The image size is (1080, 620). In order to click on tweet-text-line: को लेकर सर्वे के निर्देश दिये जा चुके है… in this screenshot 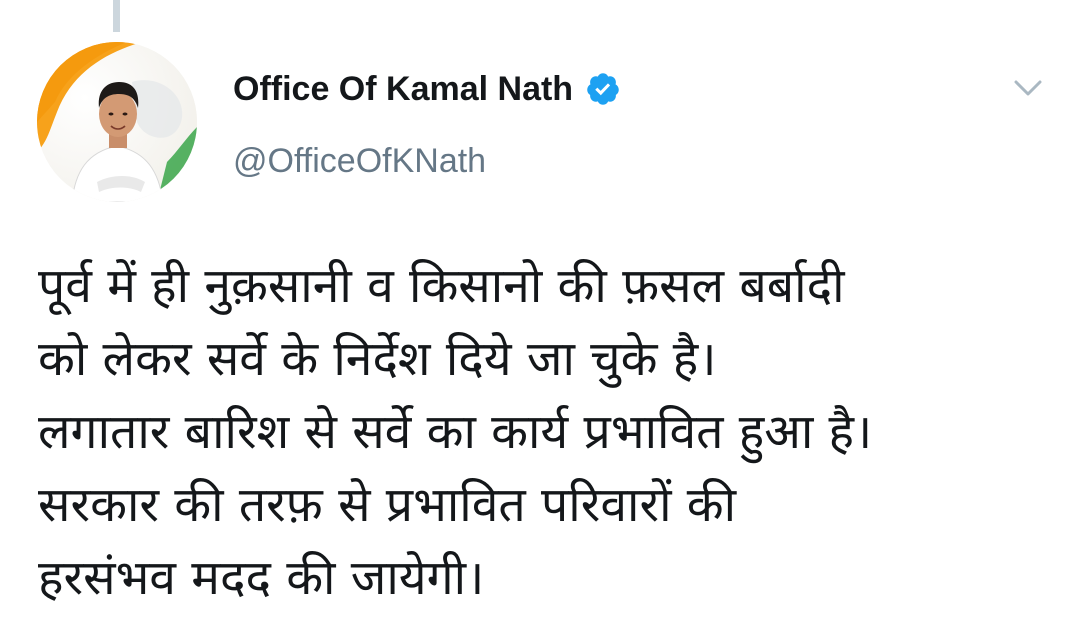, I will do `click(377, 359)`.